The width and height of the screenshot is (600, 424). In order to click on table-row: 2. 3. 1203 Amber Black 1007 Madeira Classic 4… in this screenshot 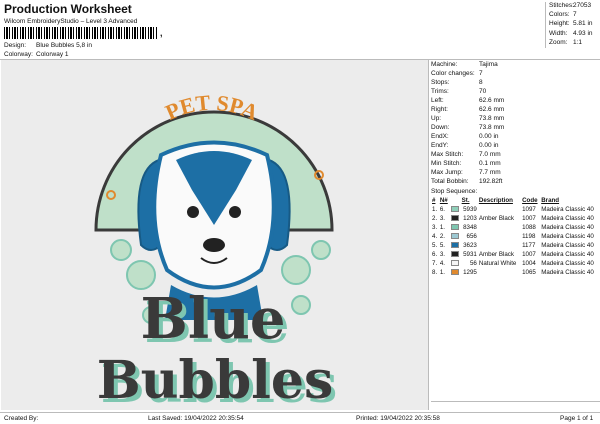, I will do `click(515, 218)`.